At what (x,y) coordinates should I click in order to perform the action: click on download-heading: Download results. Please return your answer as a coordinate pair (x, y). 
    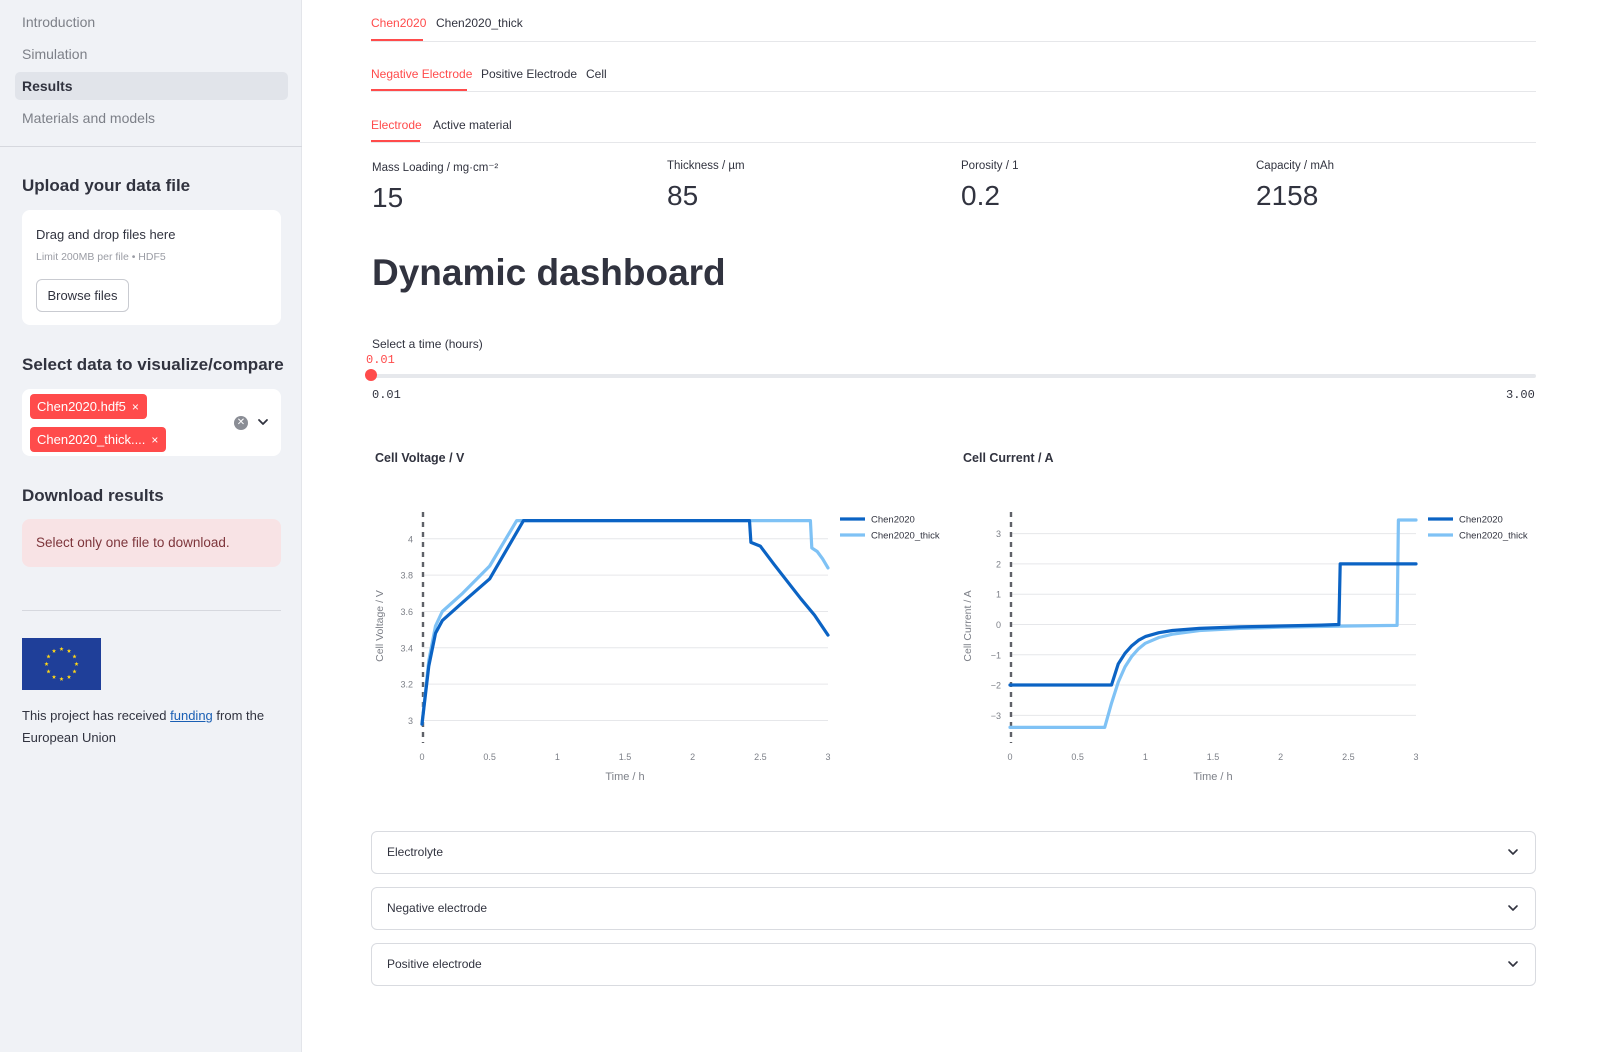
    Looking at the image, I should click on (93, 495).